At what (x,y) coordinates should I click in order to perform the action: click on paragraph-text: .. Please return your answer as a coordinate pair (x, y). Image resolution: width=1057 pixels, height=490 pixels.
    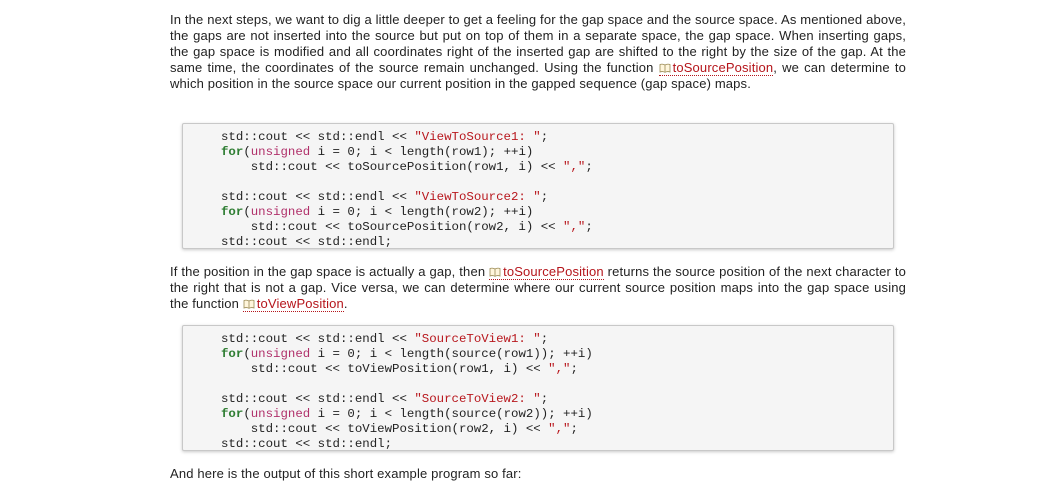
    Looking at the image, I should click on (345, 303).